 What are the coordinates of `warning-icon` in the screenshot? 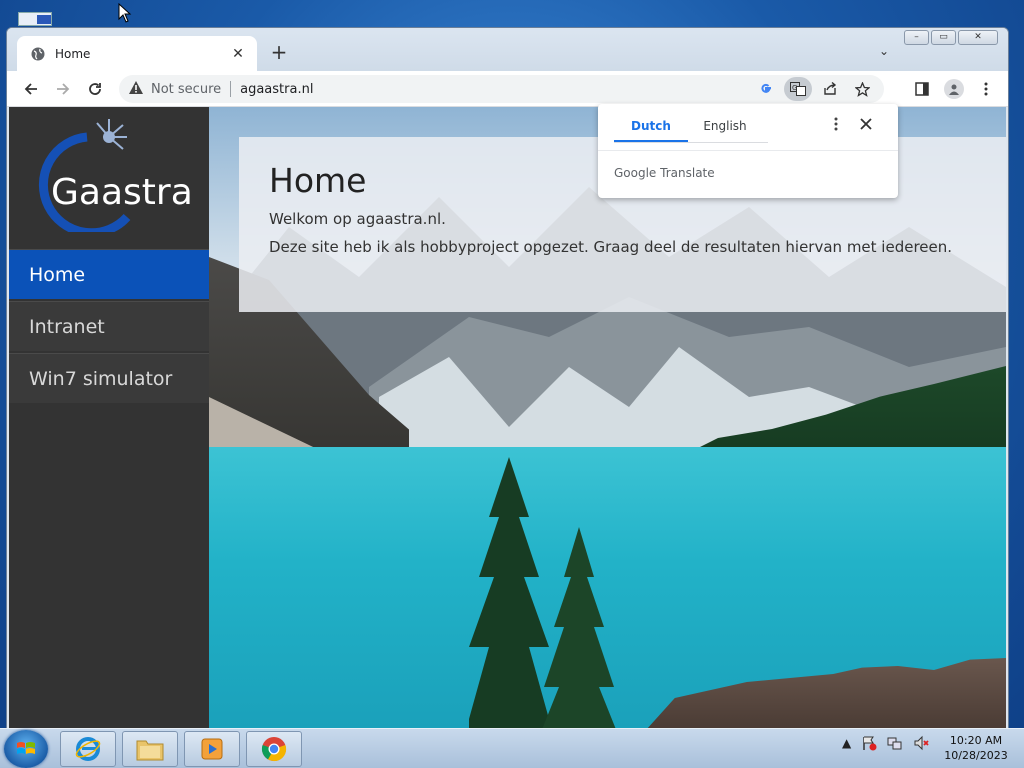 It's located at (136, 89).